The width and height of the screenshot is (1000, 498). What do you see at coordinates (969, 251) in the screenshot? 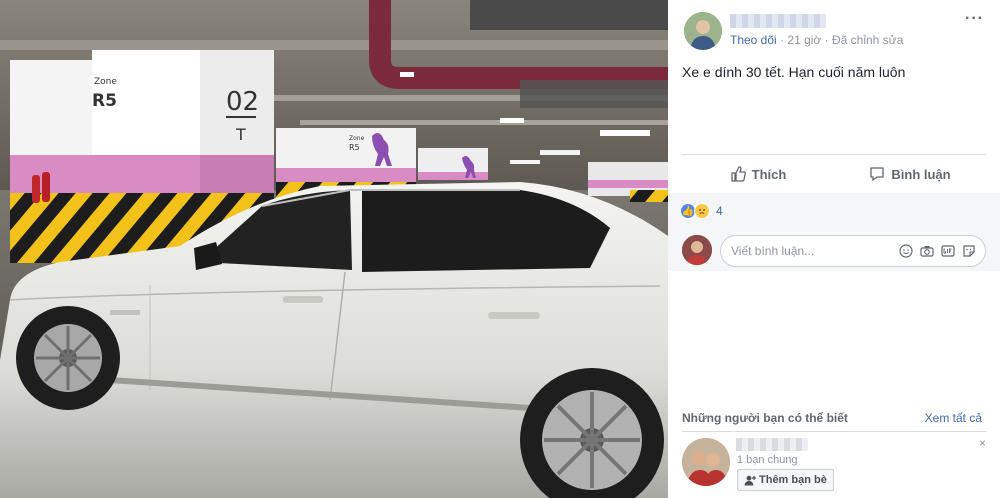
I see `sticker-icon` at bounding box center [969, 251].